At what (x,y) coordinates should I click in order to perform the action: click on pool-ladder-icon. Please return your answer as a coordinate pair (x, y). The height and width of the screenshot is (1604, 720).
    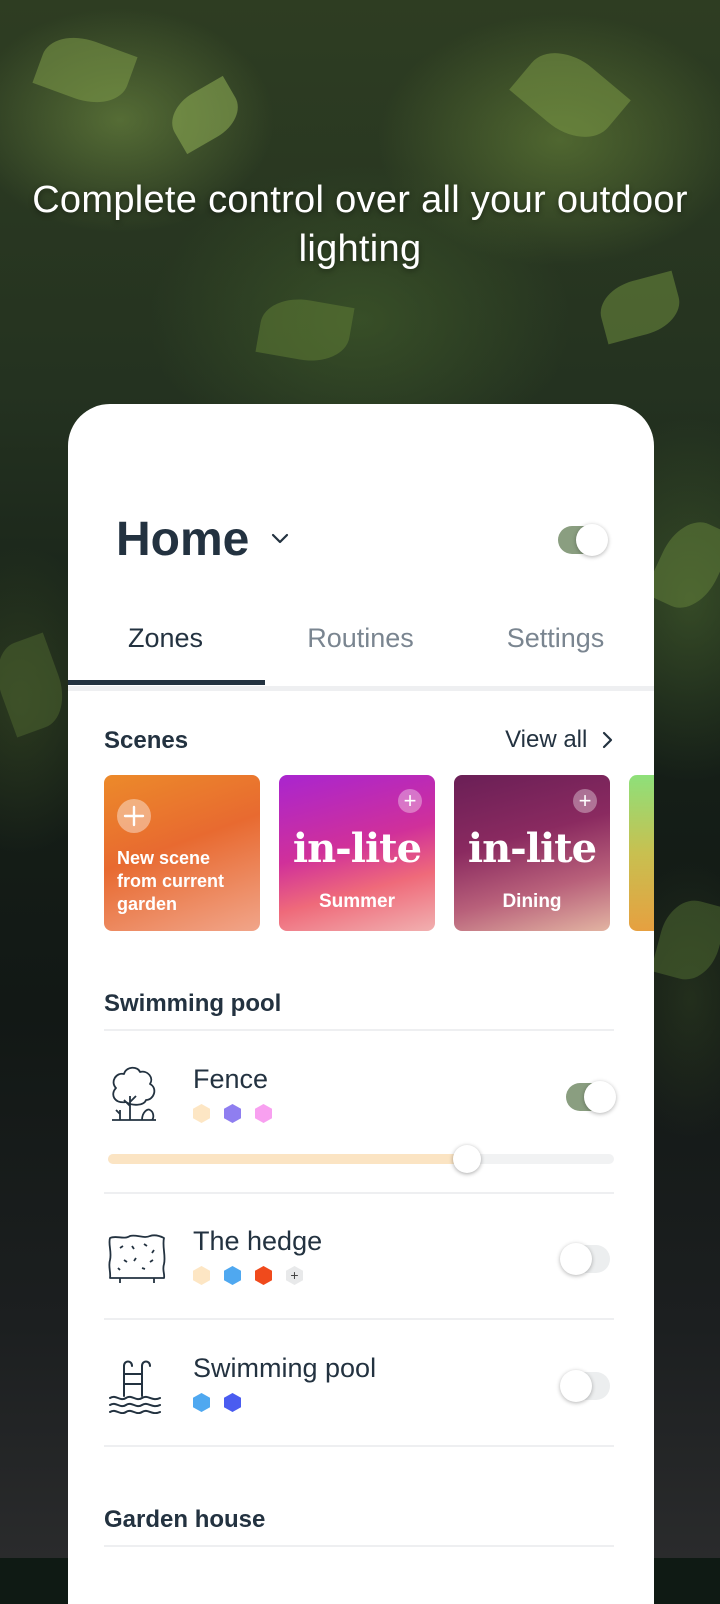
    Looking at the image, I should click on (135, 1387).